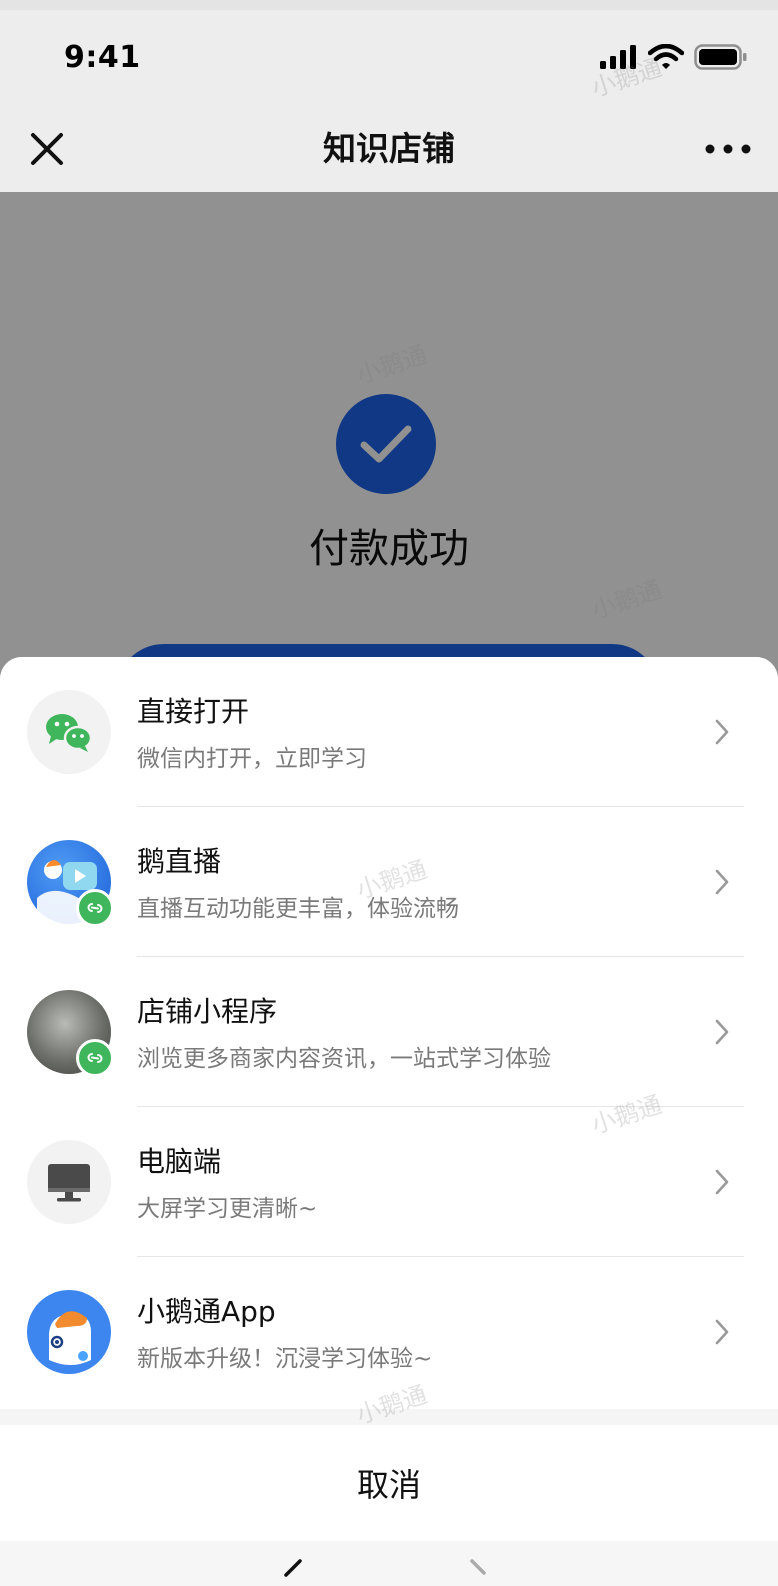  I want to click on live-app-icon, so click(70, 883).